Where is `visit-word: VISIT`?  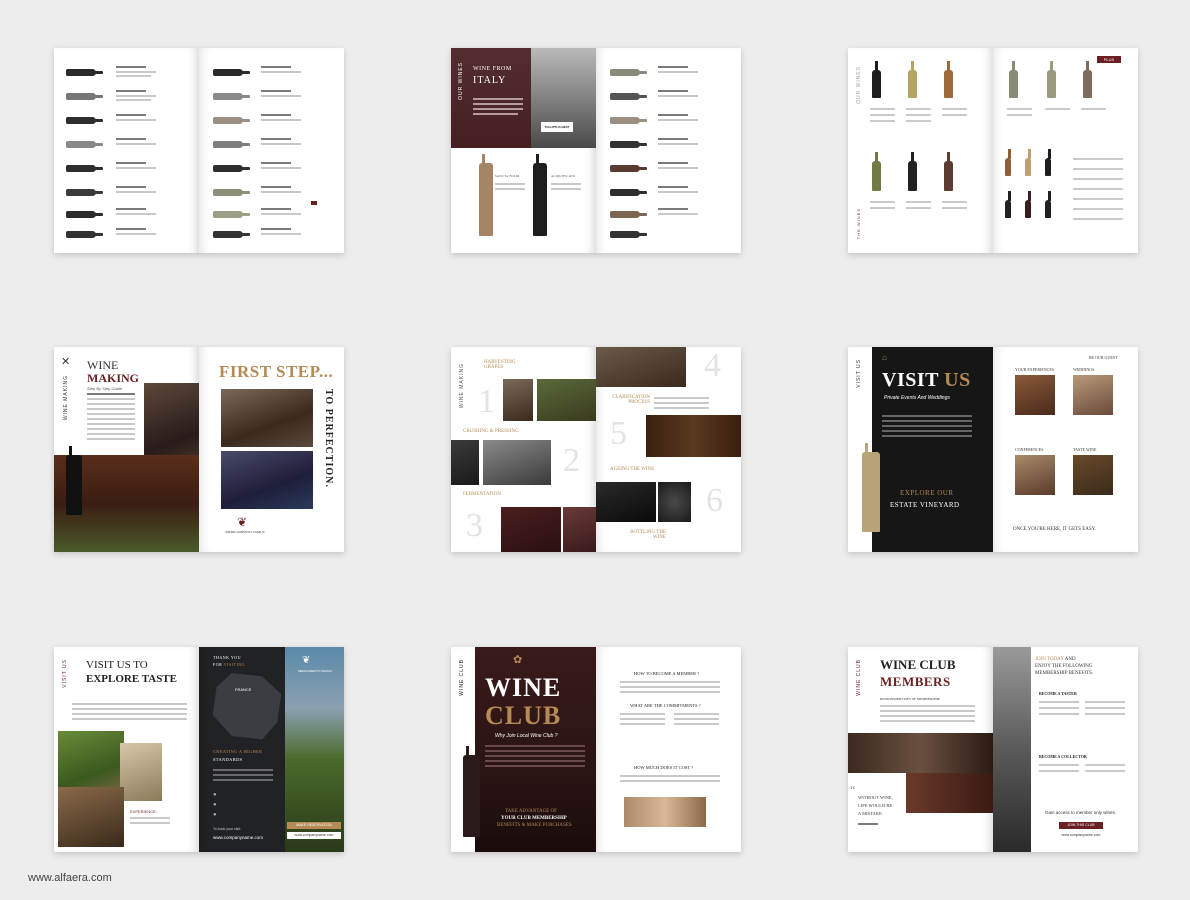 visit-word: VISIT is located at coordinates (910, 380).